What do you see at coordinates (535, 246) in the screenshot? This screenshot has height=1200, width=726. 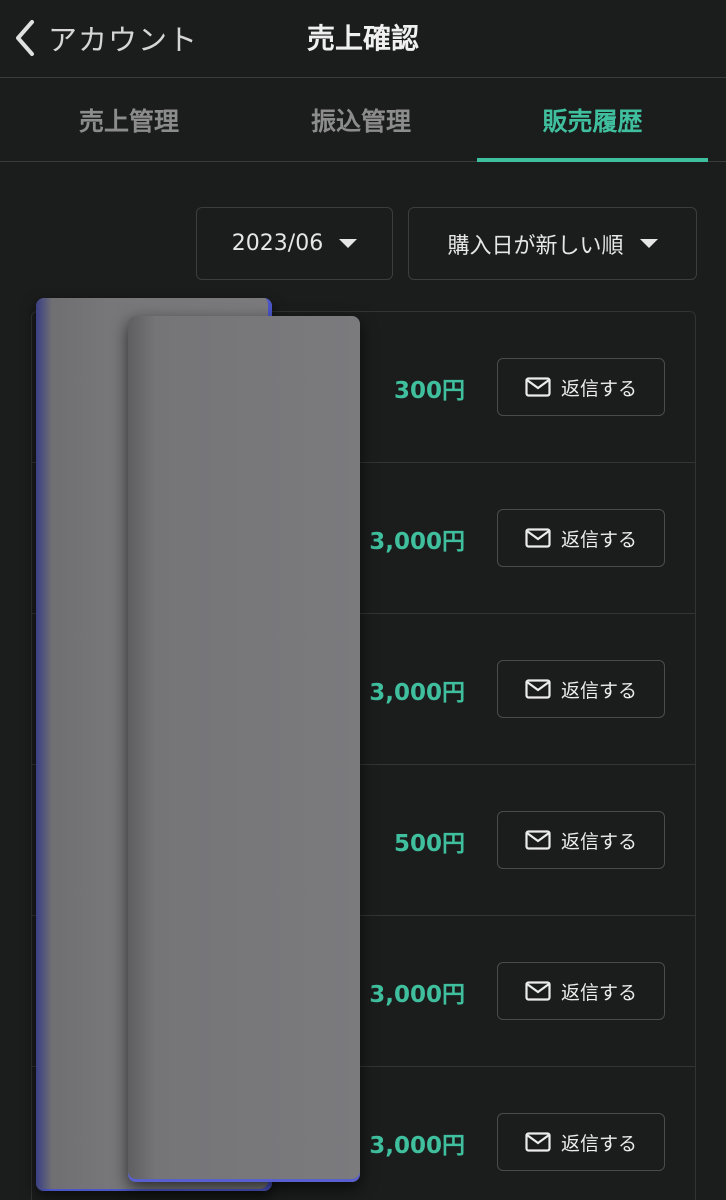 I see `sort-select-value: 購入日が新しい順` at bounding box center [535, 246].